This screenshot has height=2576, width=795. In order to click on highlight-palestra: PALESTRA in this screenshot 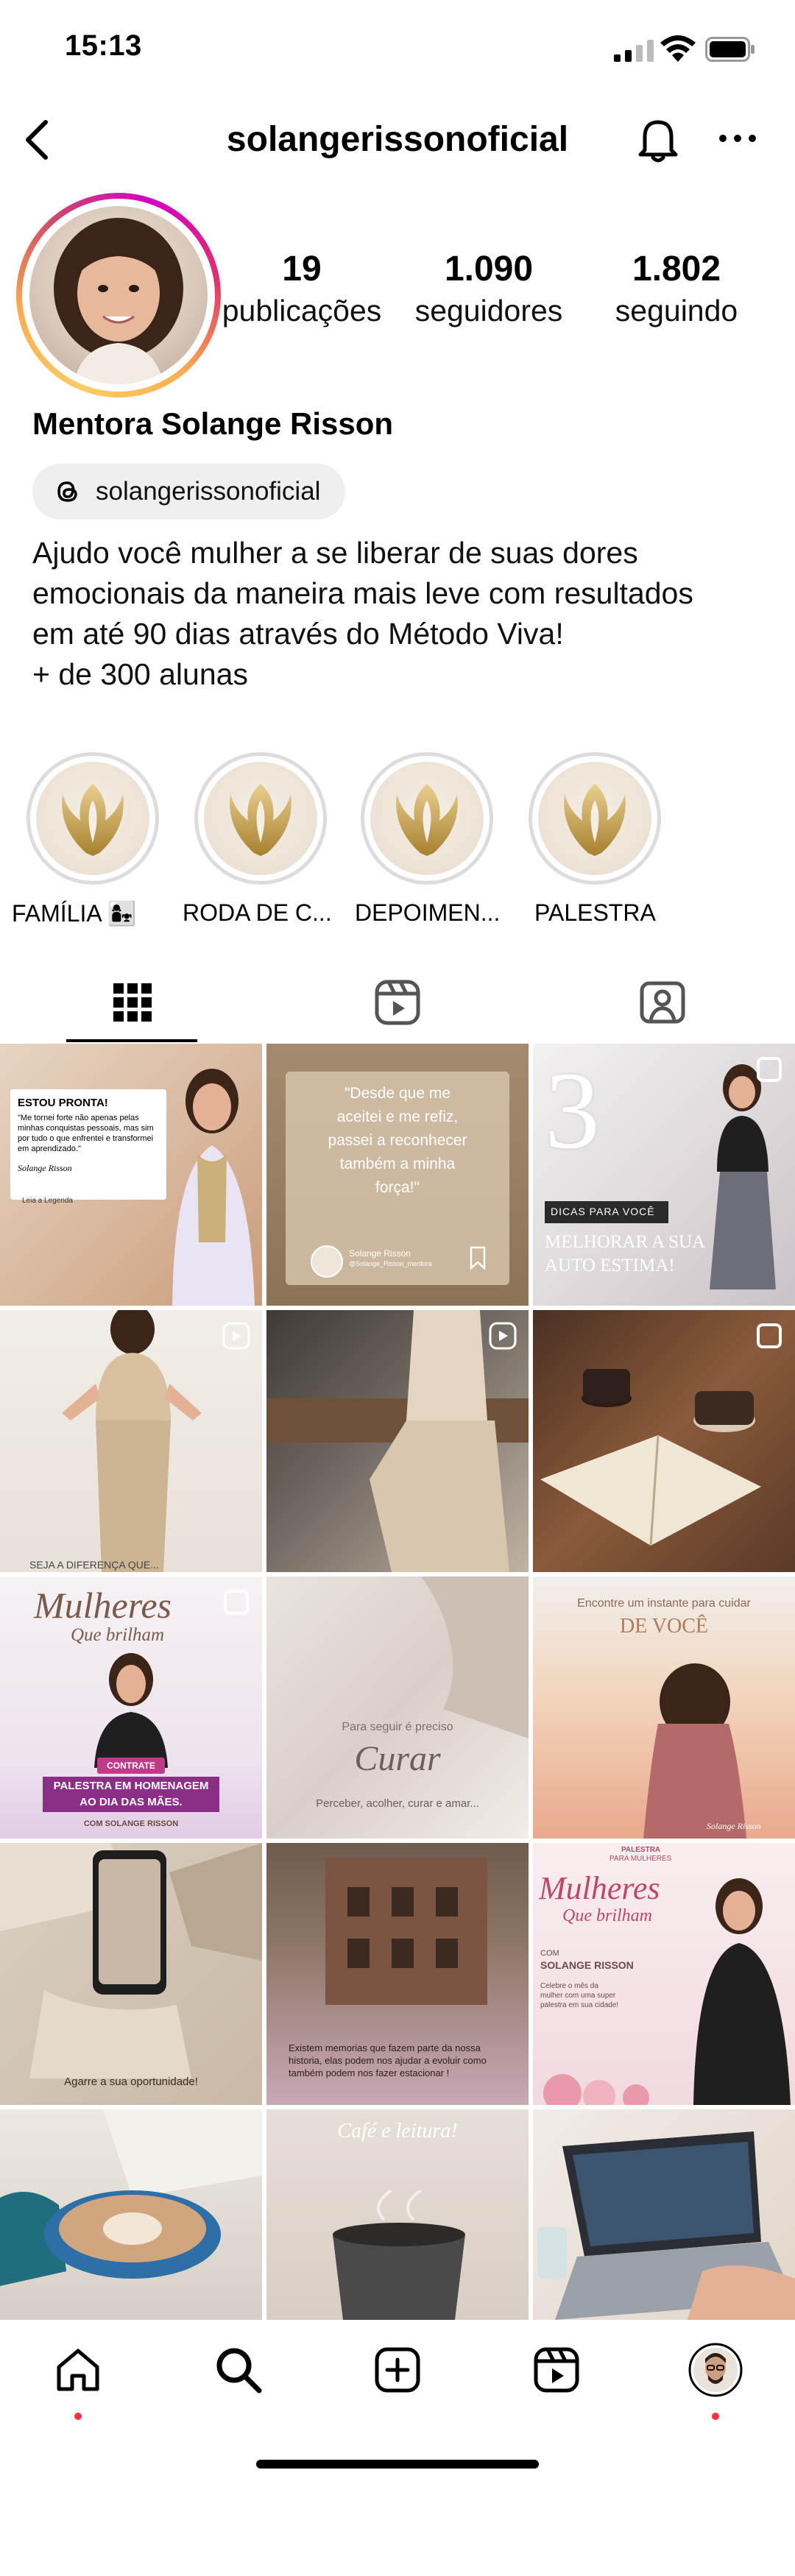, I will do `click(594, 839)`.